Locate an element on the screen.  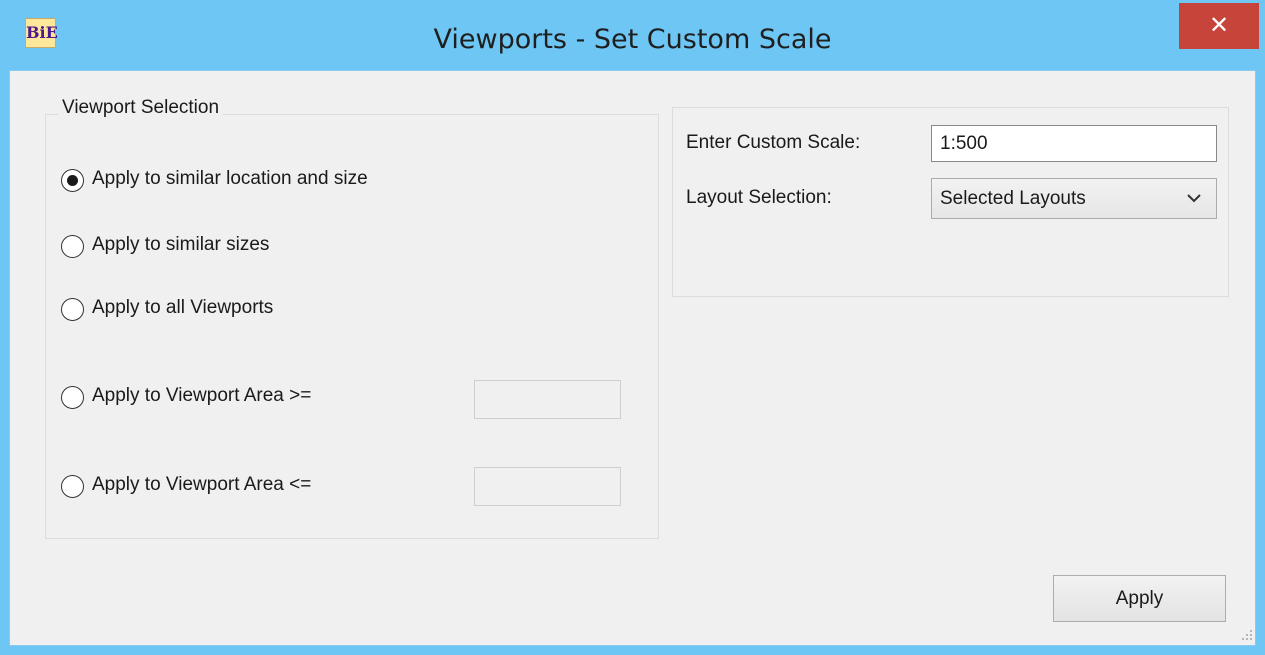
title-bar: BiE Viewports - Set Custom Scale ✕ is located at coordinates (632, 35).